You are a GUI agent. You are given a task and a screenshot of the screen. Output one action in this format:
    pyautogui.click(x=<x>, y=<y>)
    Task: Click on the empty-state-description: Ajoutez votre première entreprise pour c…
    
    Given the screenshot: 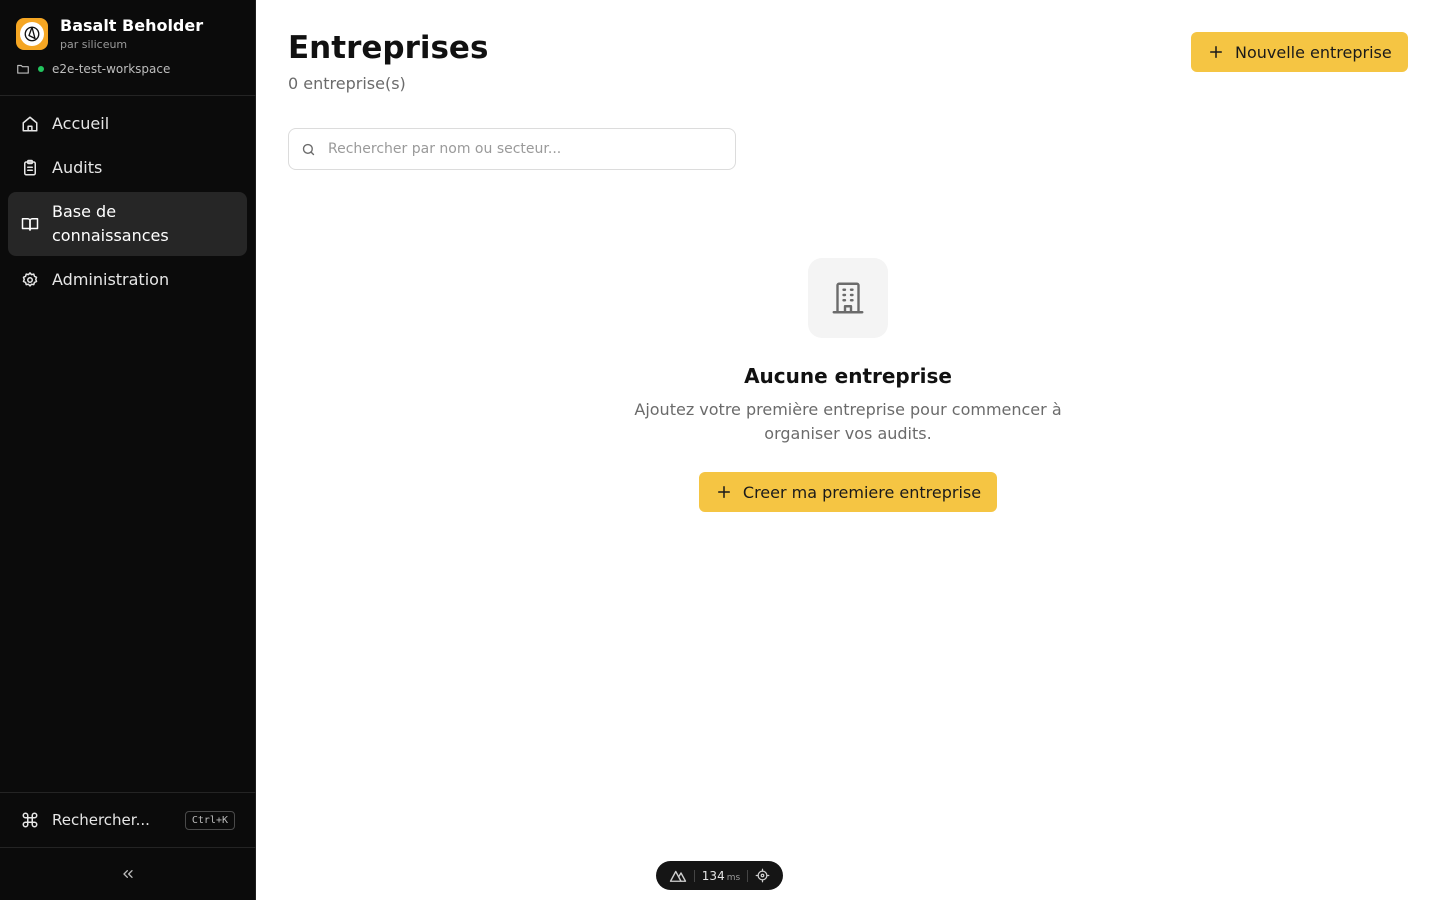 What is the action you would take?
    pyautogui.click(x=848, y=421)
    